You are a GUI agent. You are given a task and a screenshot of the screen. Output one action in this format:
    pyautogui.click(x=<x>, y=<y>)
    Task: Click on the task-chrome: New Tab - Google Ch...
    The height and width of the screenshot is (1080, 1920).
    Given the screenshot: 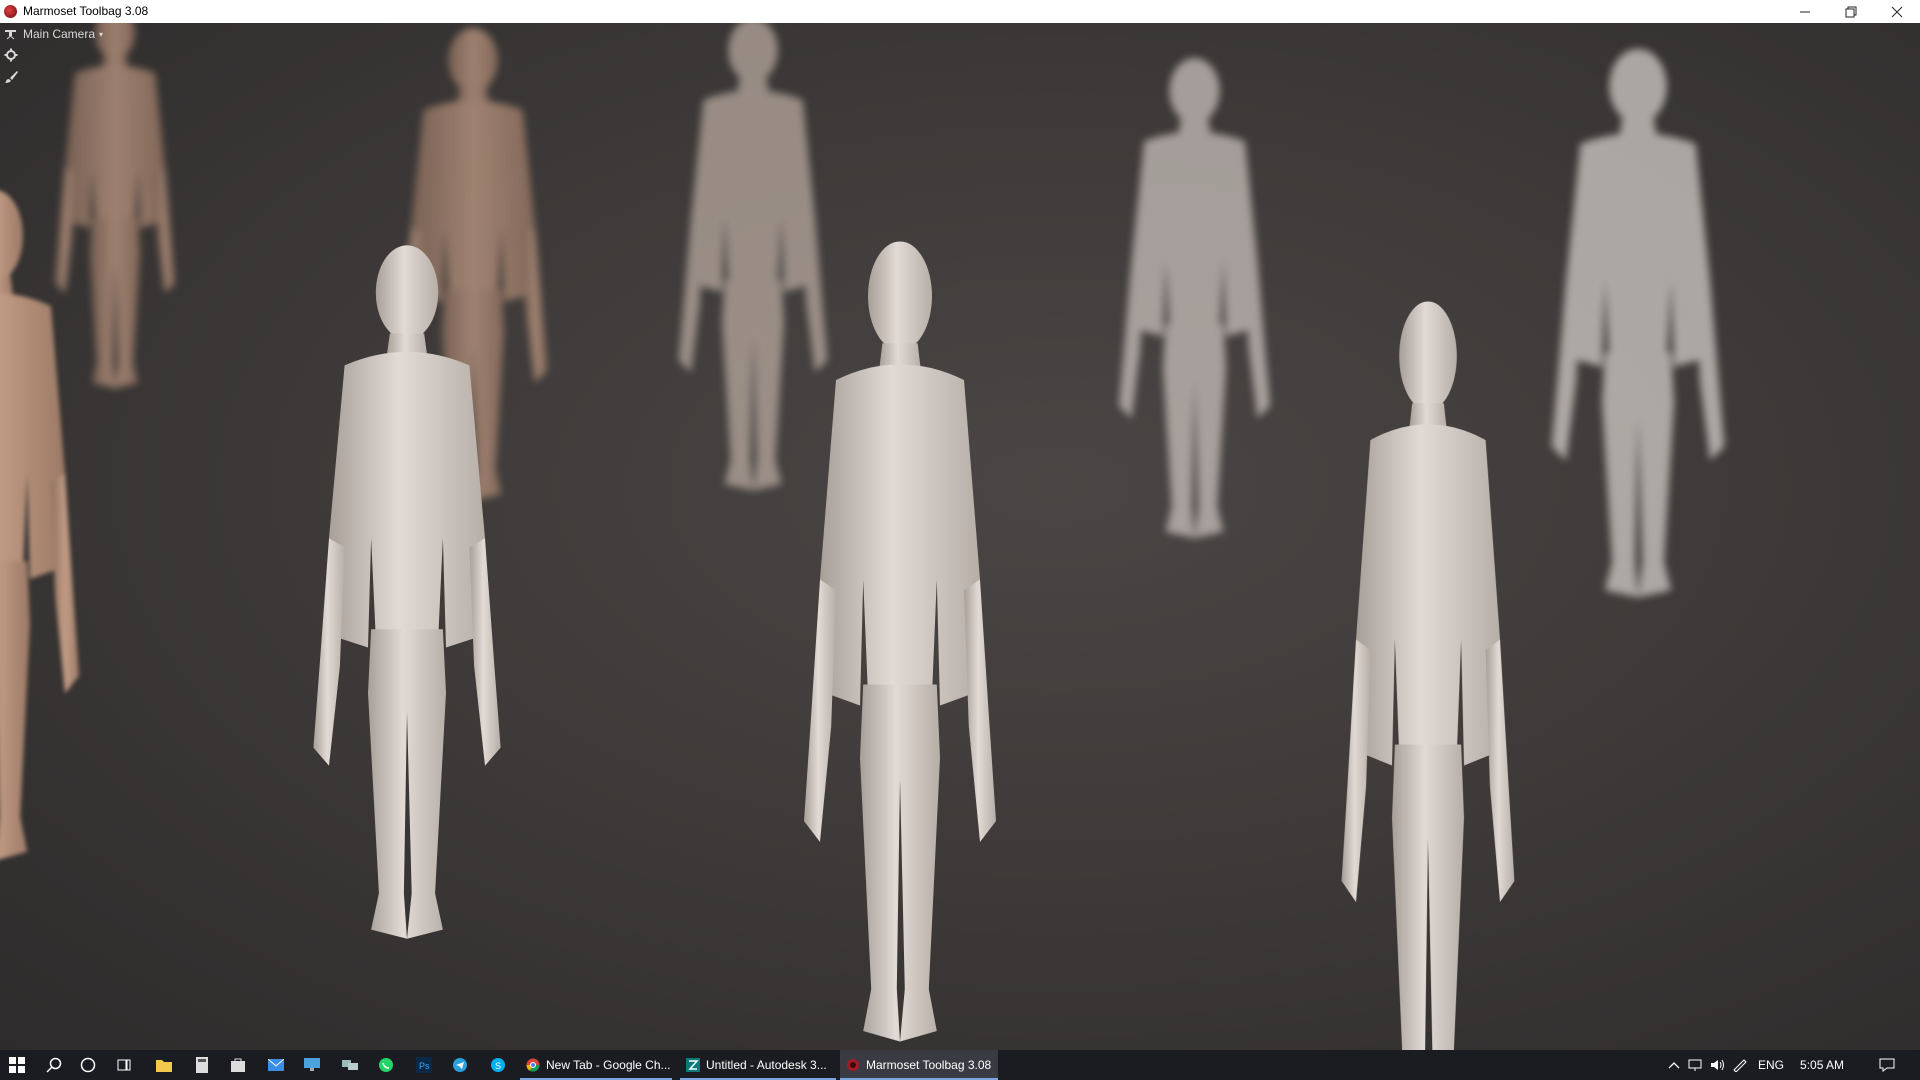 What is the action you would take?
    pyautogui.click(x=596, y=1065)
    